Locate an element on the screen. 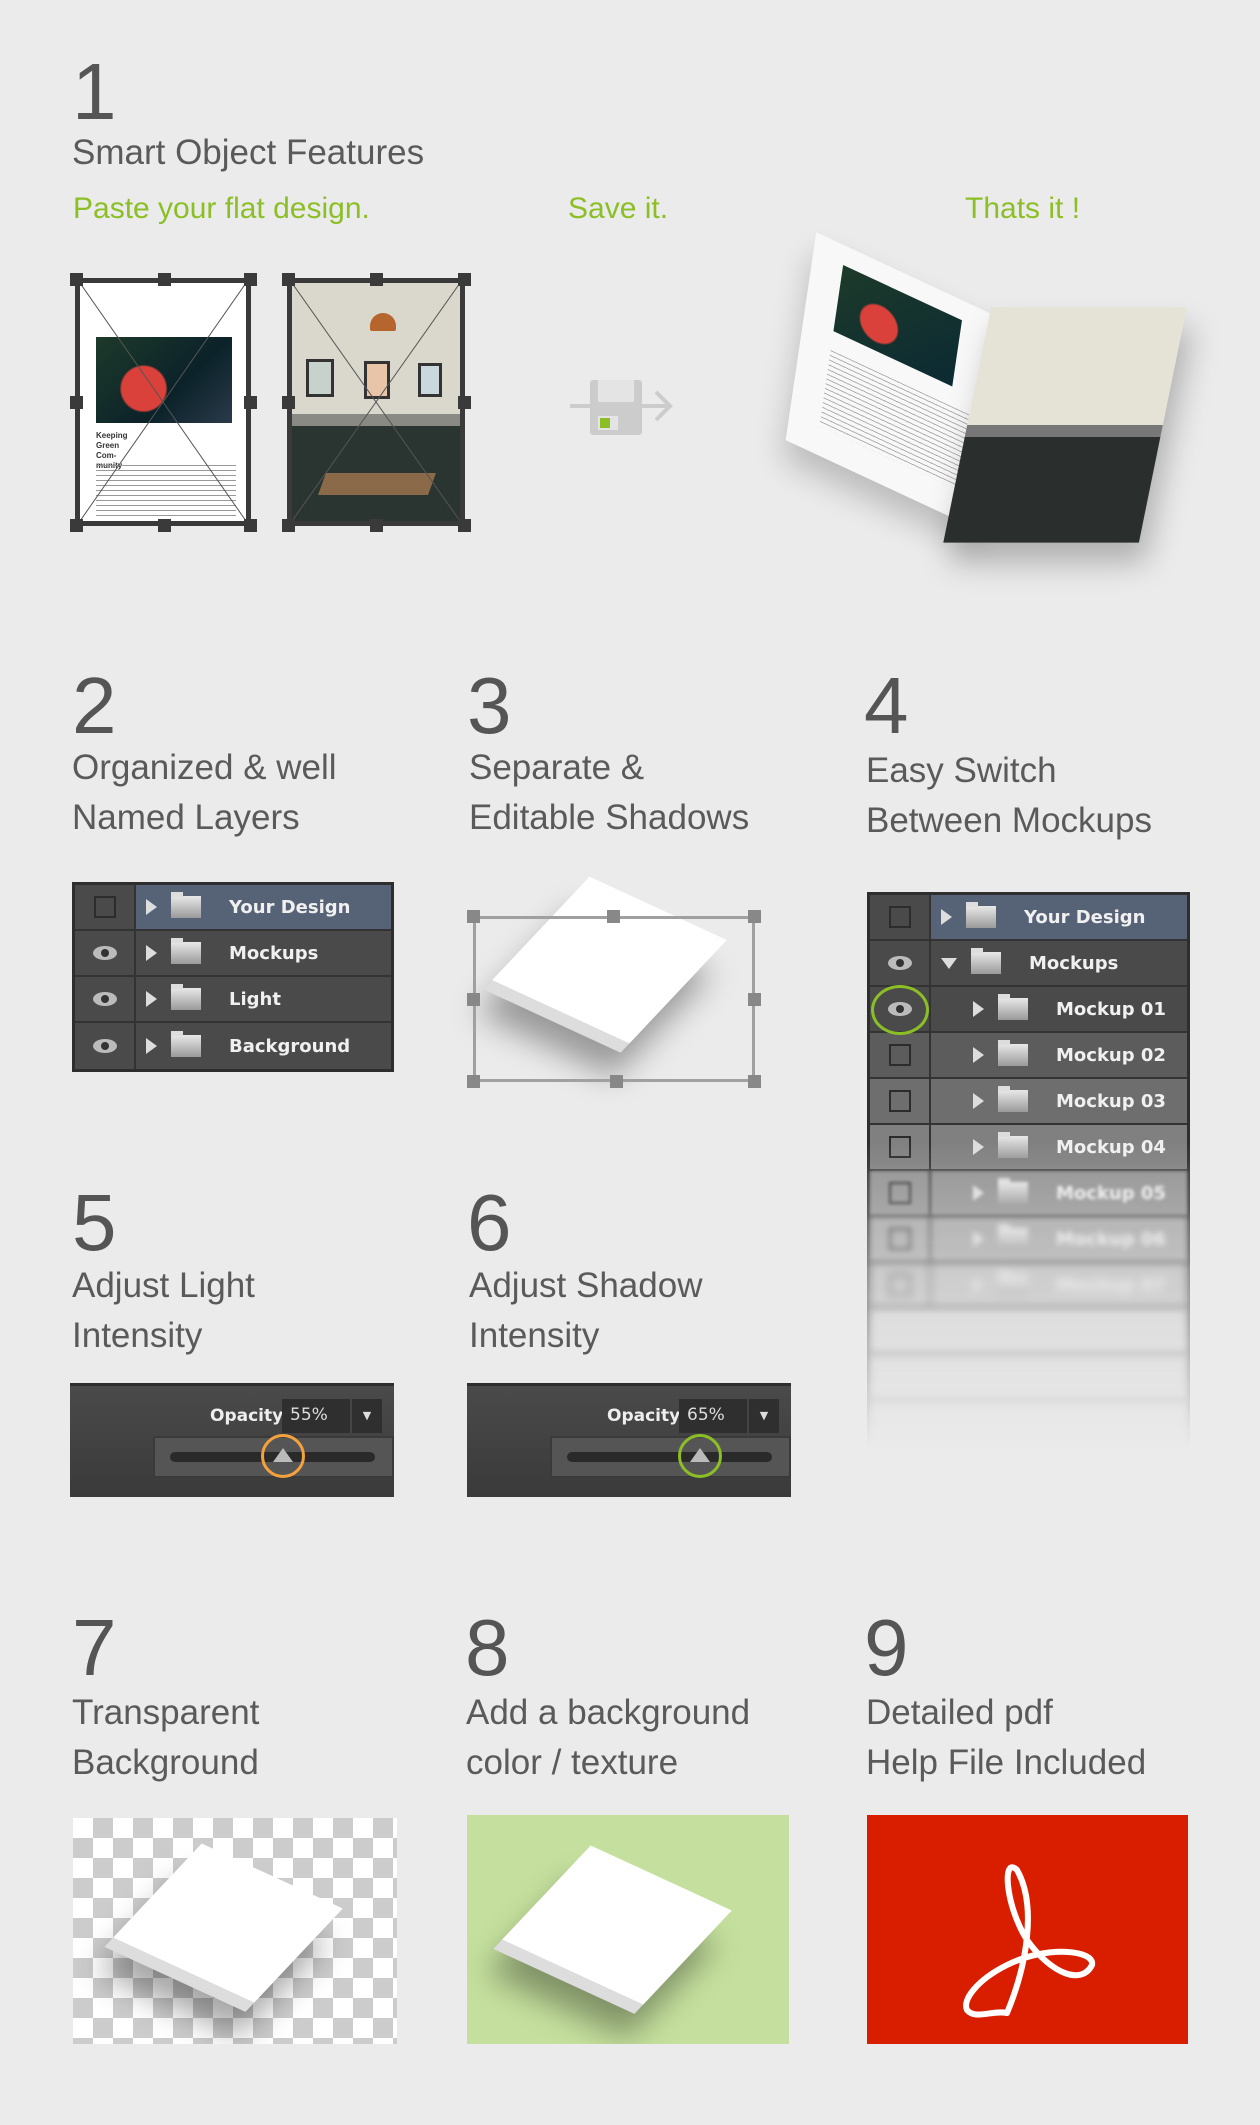 The height and width of the screenshot is (2125, 1260). section-title-line: Adjust Shadow is located at coordinates (586, 1285).